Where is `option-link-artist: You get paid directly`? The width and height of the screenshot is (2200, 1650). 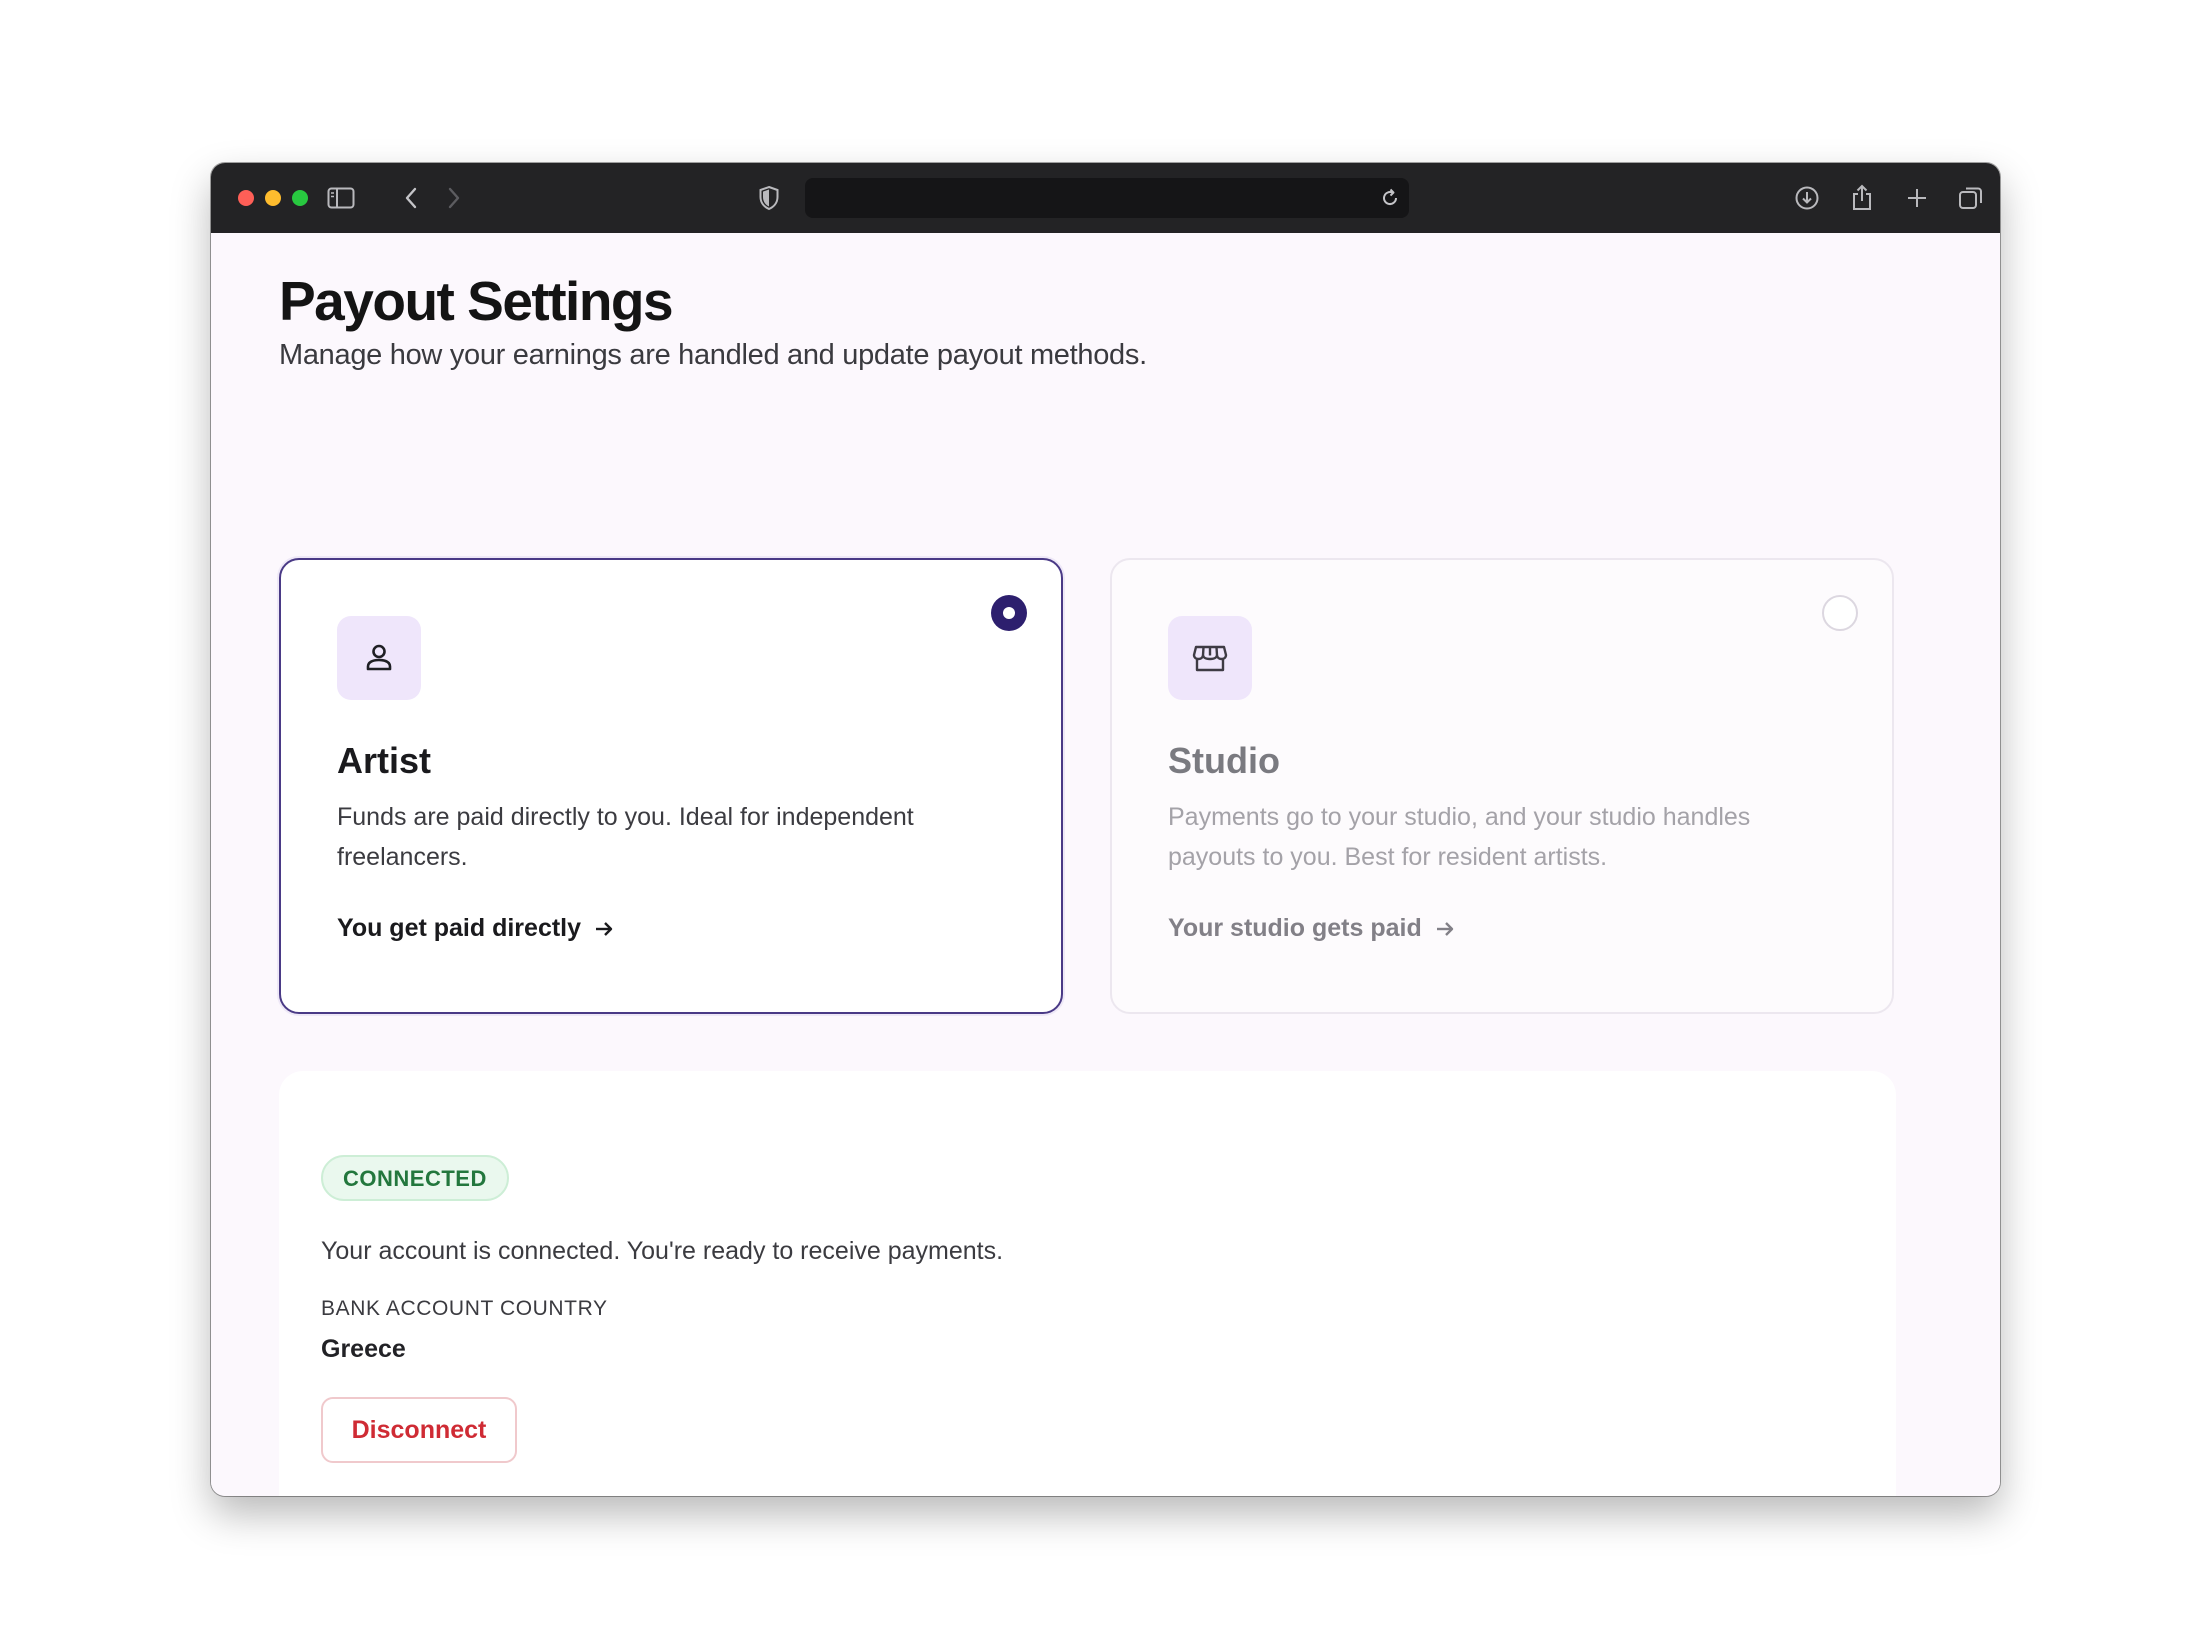 option-link-artist: You get paid directly is located at coordinates (476, 928).